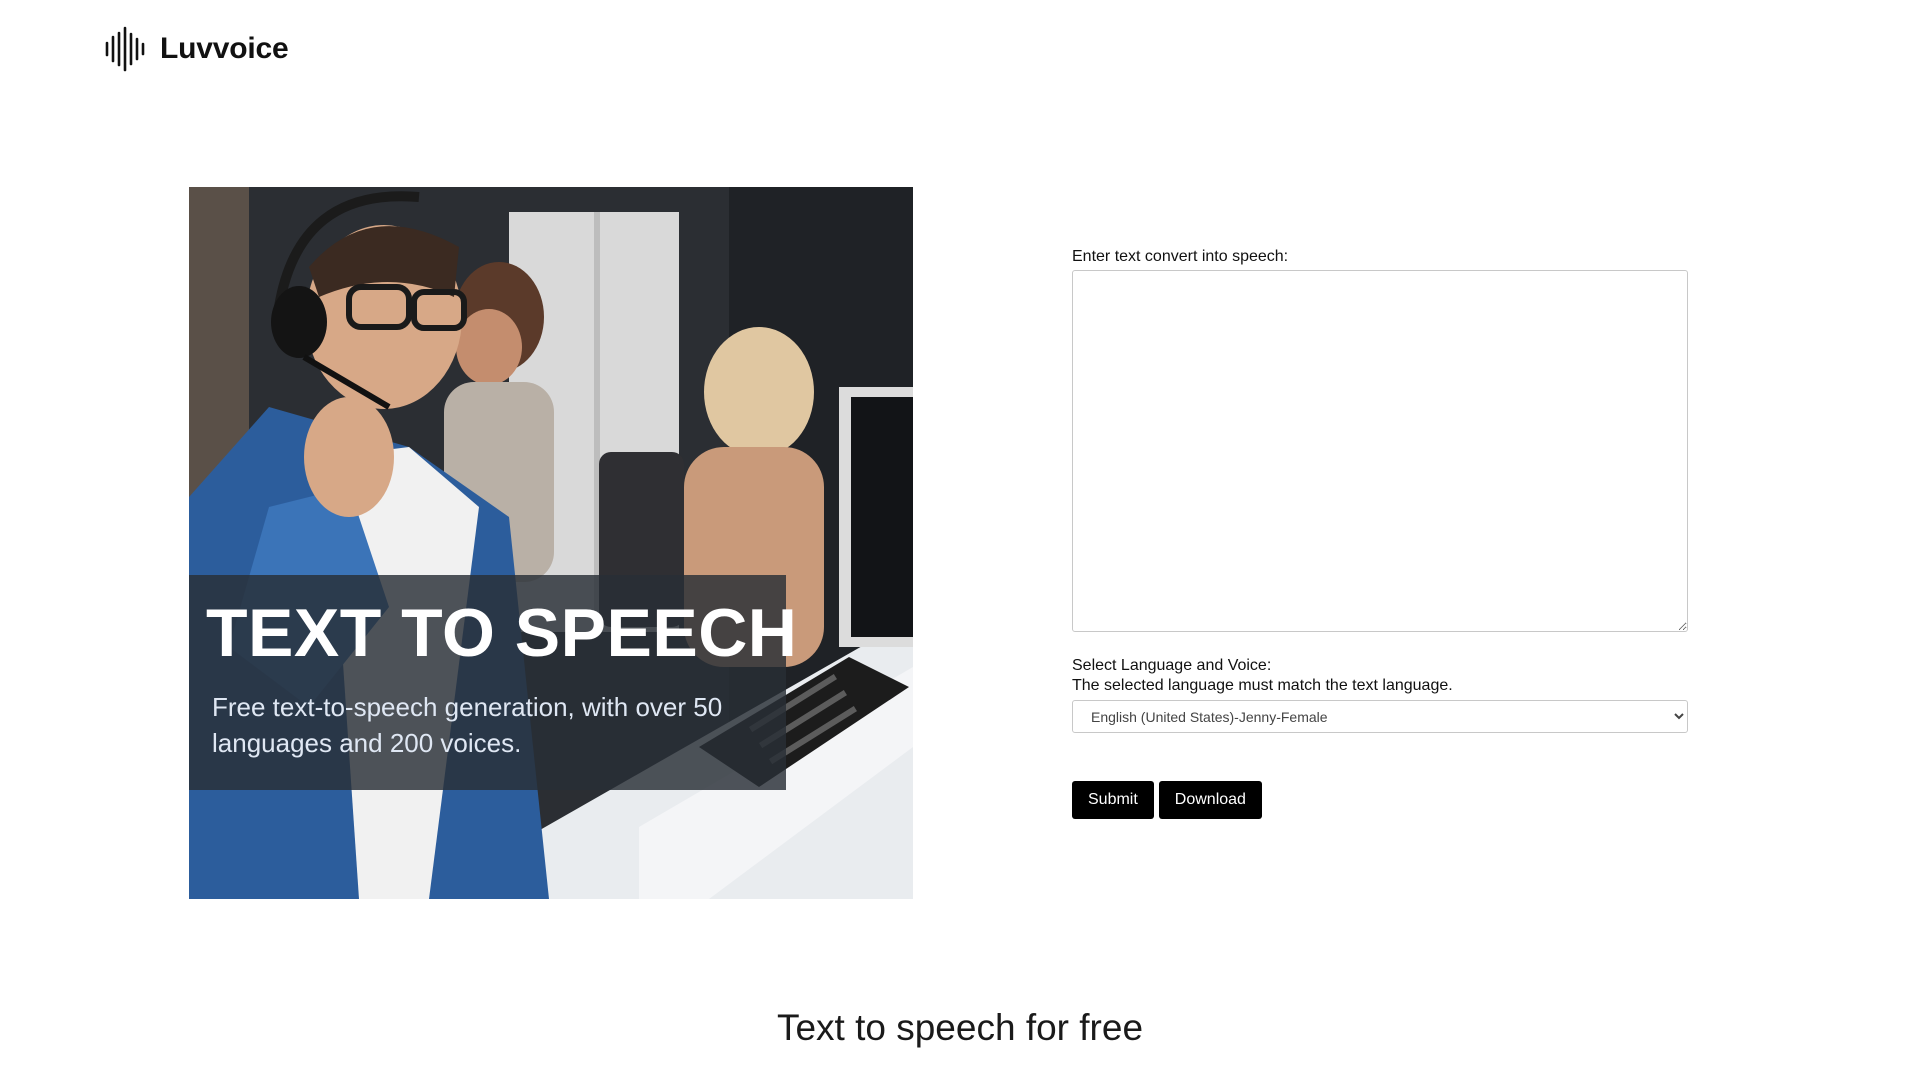 The height and width of the screenshot is (1080, 1920). Describe the element at coordinates (1380, 716) in the screenshot. I see `voice-select: English (United States)-Jenny-Female` at that location.